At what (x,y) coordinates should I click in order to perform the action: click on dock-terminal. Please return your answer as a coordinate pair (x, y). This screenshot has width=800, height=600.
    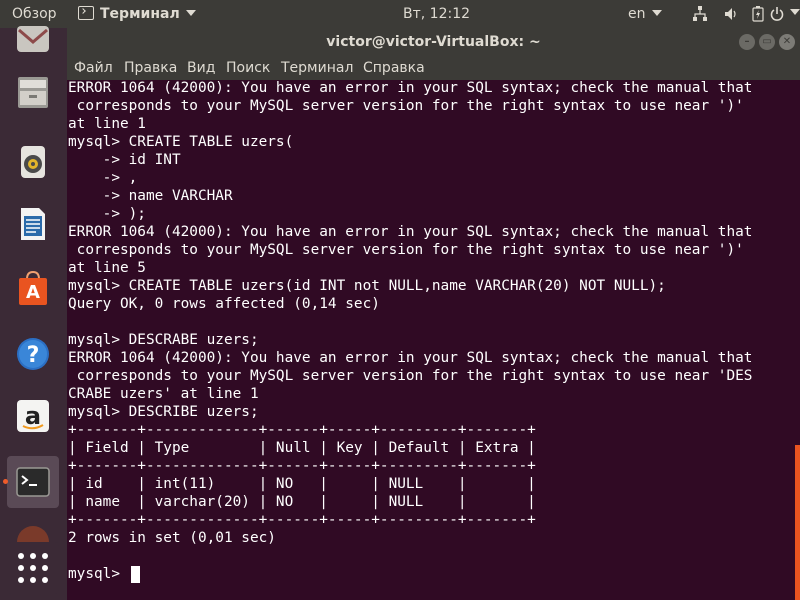
    Looking at the image, I should click on (33, 482).